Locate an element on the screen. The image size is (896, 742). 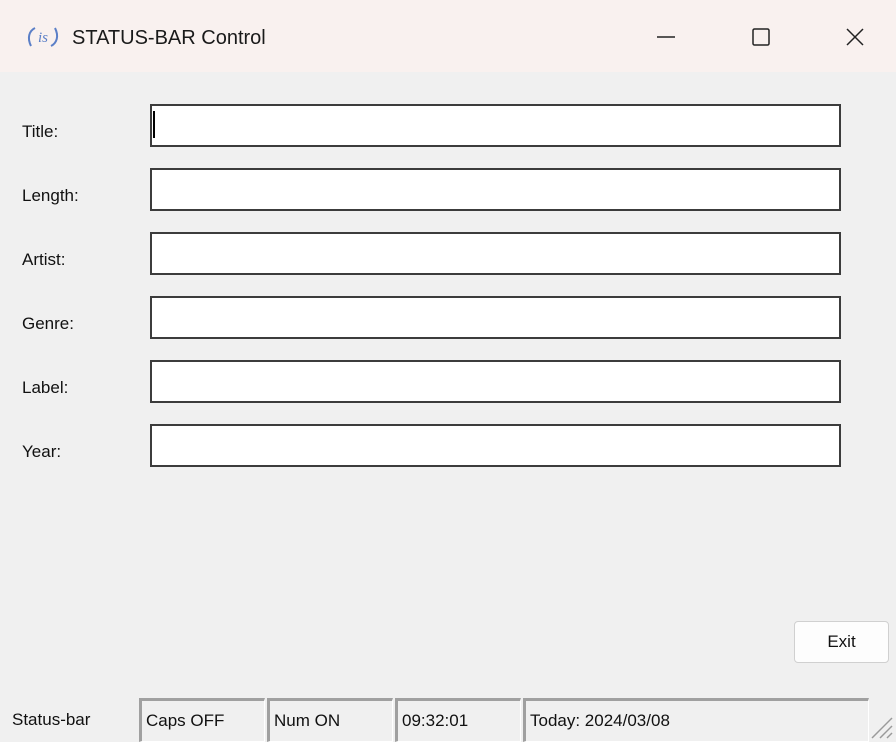
exit-button: Exit is located at coordinates (841, 642).